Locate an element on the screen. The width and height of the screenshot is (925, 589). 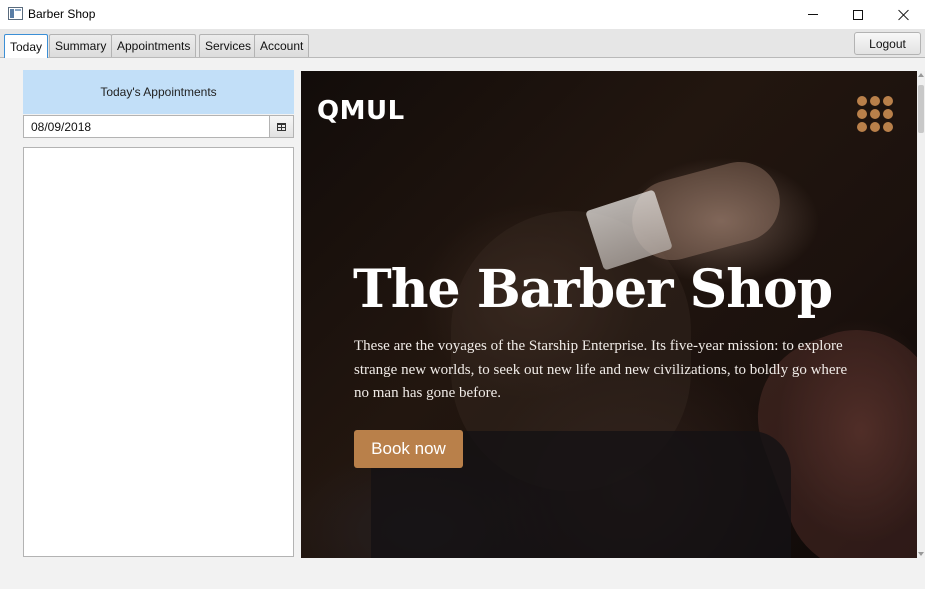
apps-grid-icon is located at coordinates (875, 114).